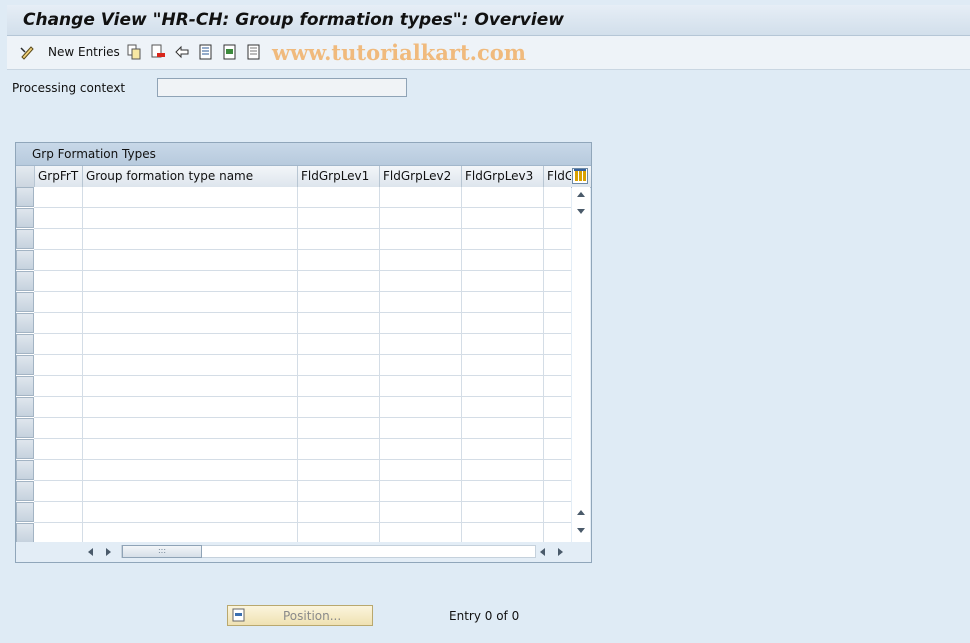 The image size is (970, 643). I want to click on position-icon, so click(238, 615).